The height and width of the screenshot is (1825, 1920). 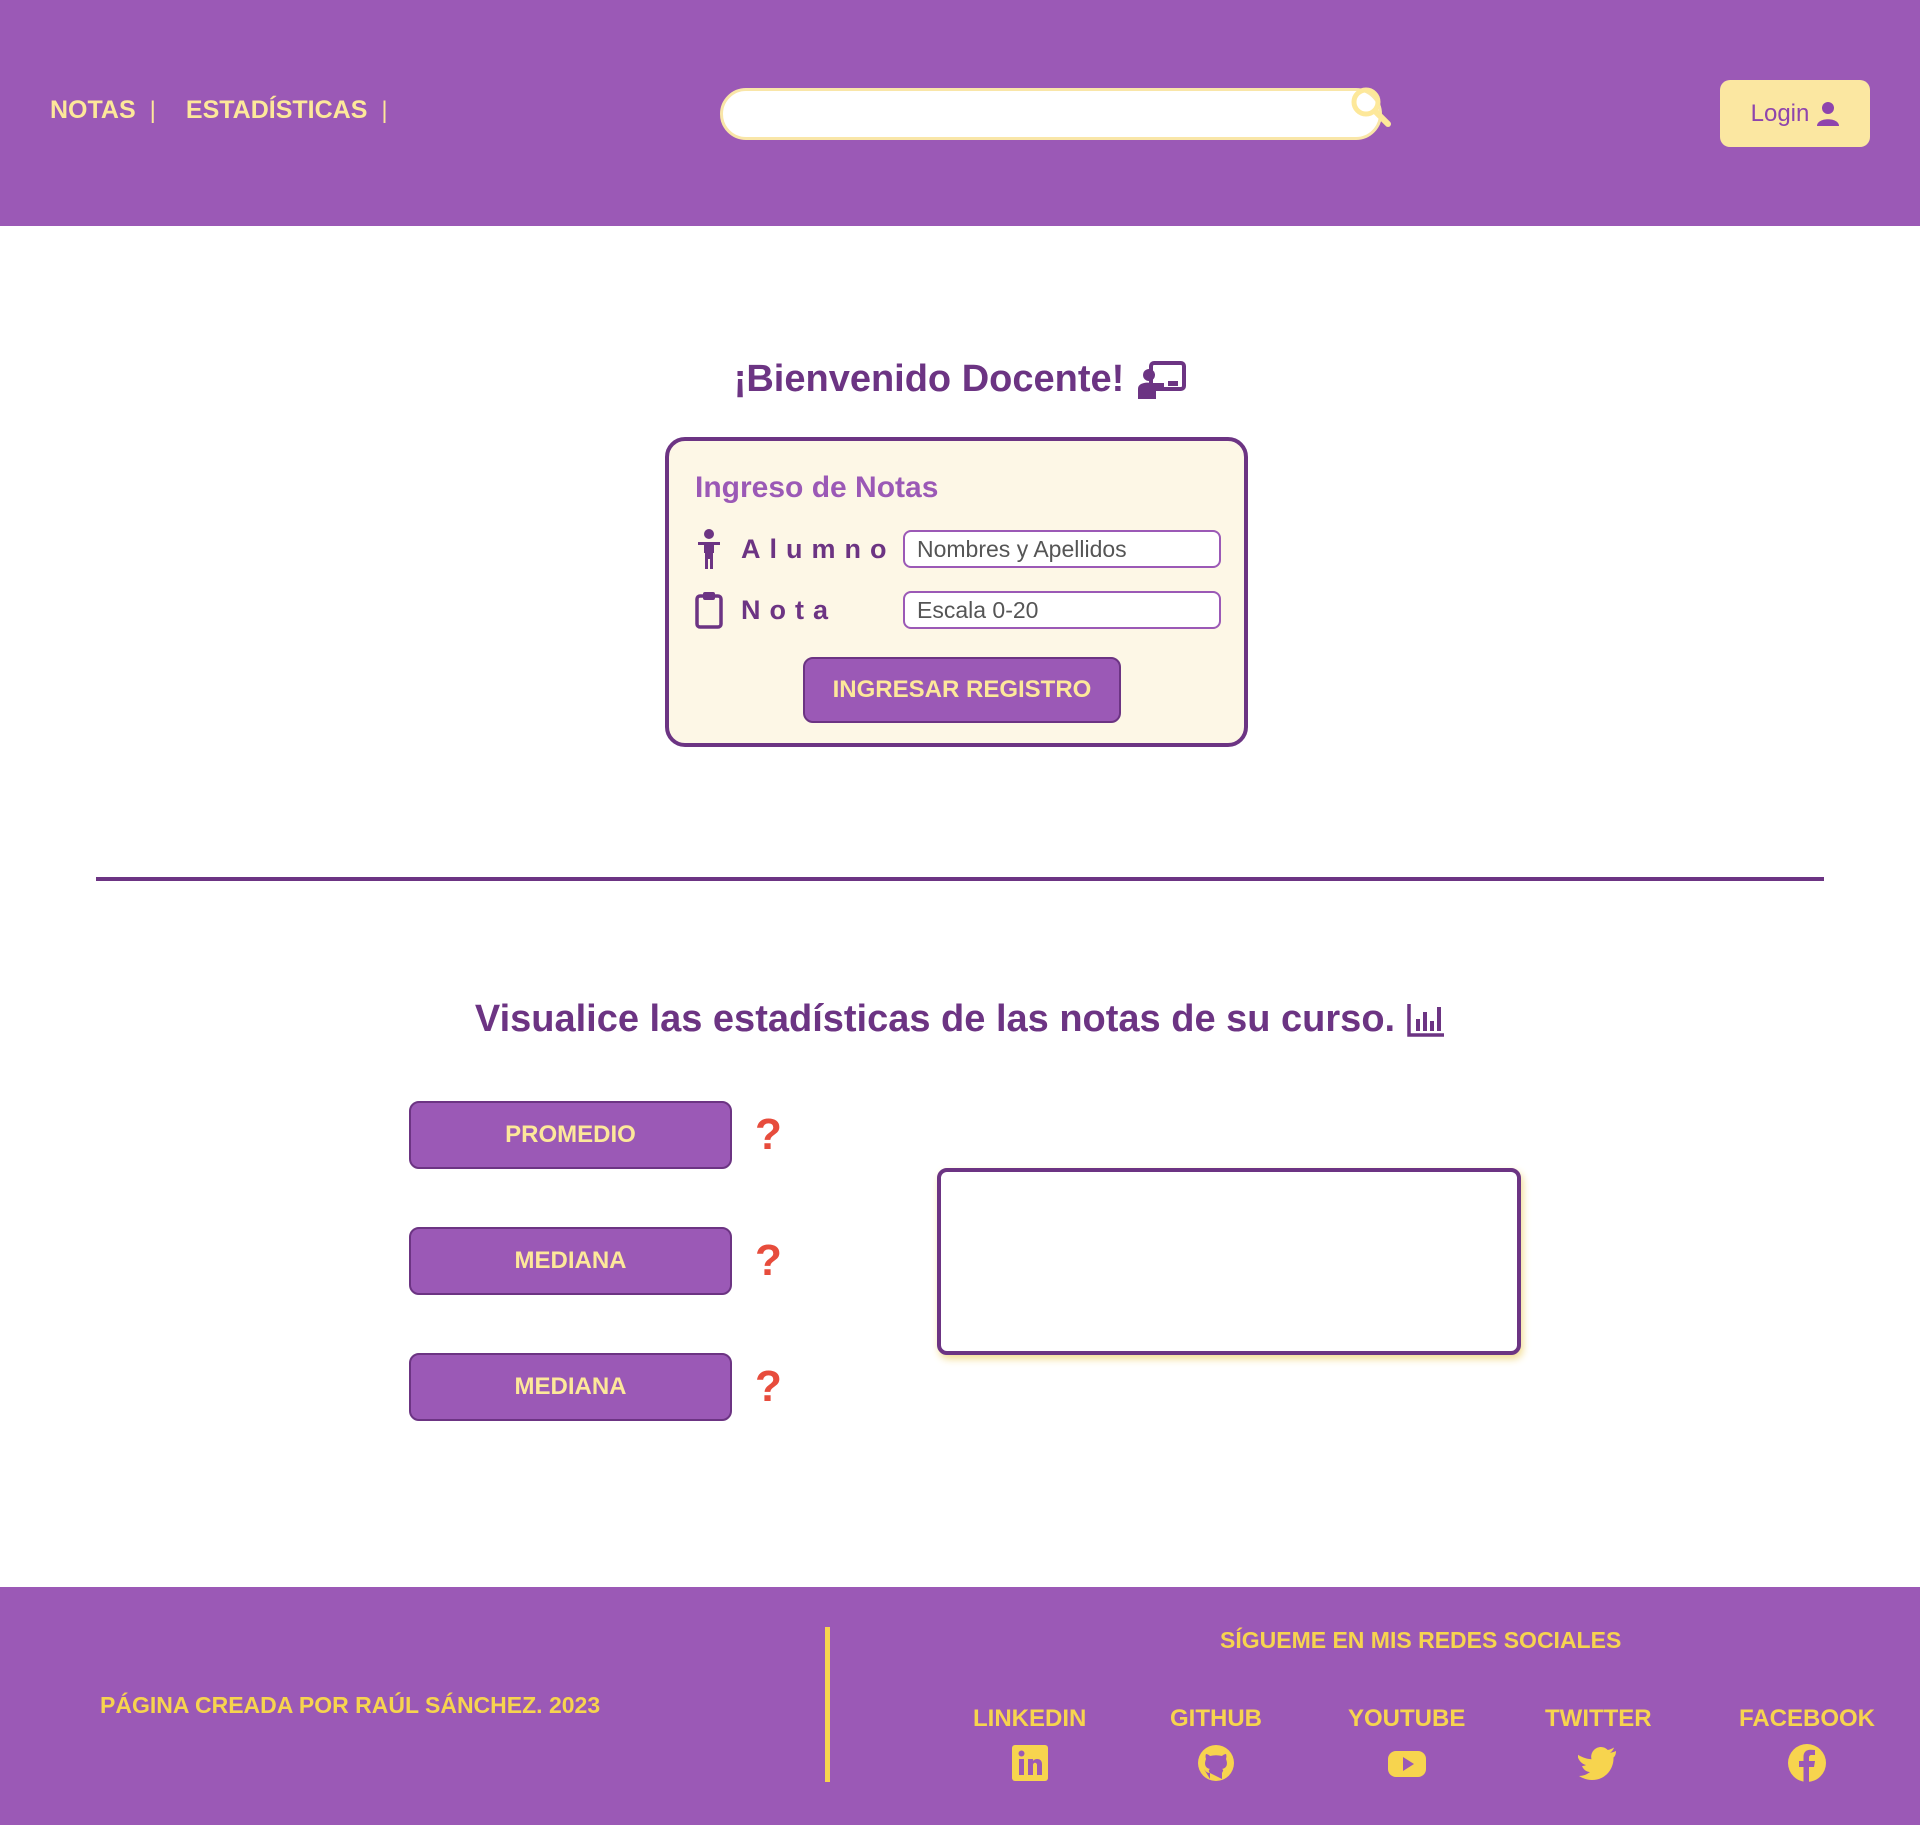 I want to click on child-icon, so click(x=709, y=549).